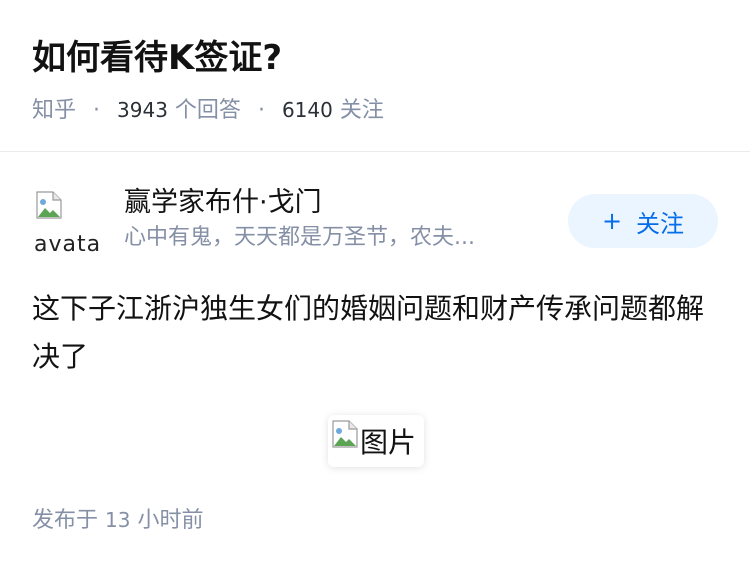 This screenshot has width=750, height=570. Describe the element at coordinates (660, 223) in the screenshot. I see `follow-button-label: 关注` at that location.